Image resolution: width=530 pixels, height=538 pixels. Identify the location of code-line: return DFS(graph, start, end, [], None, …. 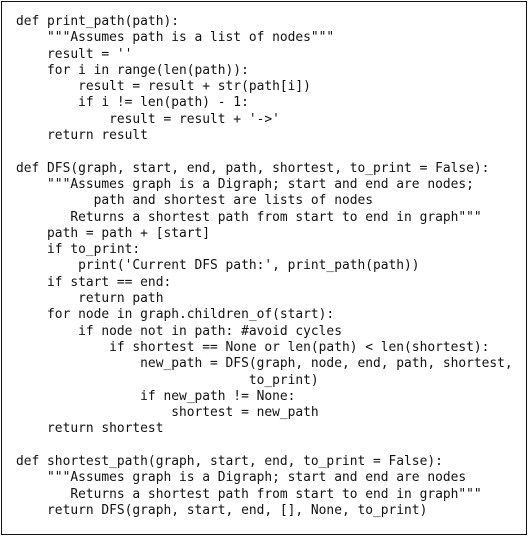
(222, 510).